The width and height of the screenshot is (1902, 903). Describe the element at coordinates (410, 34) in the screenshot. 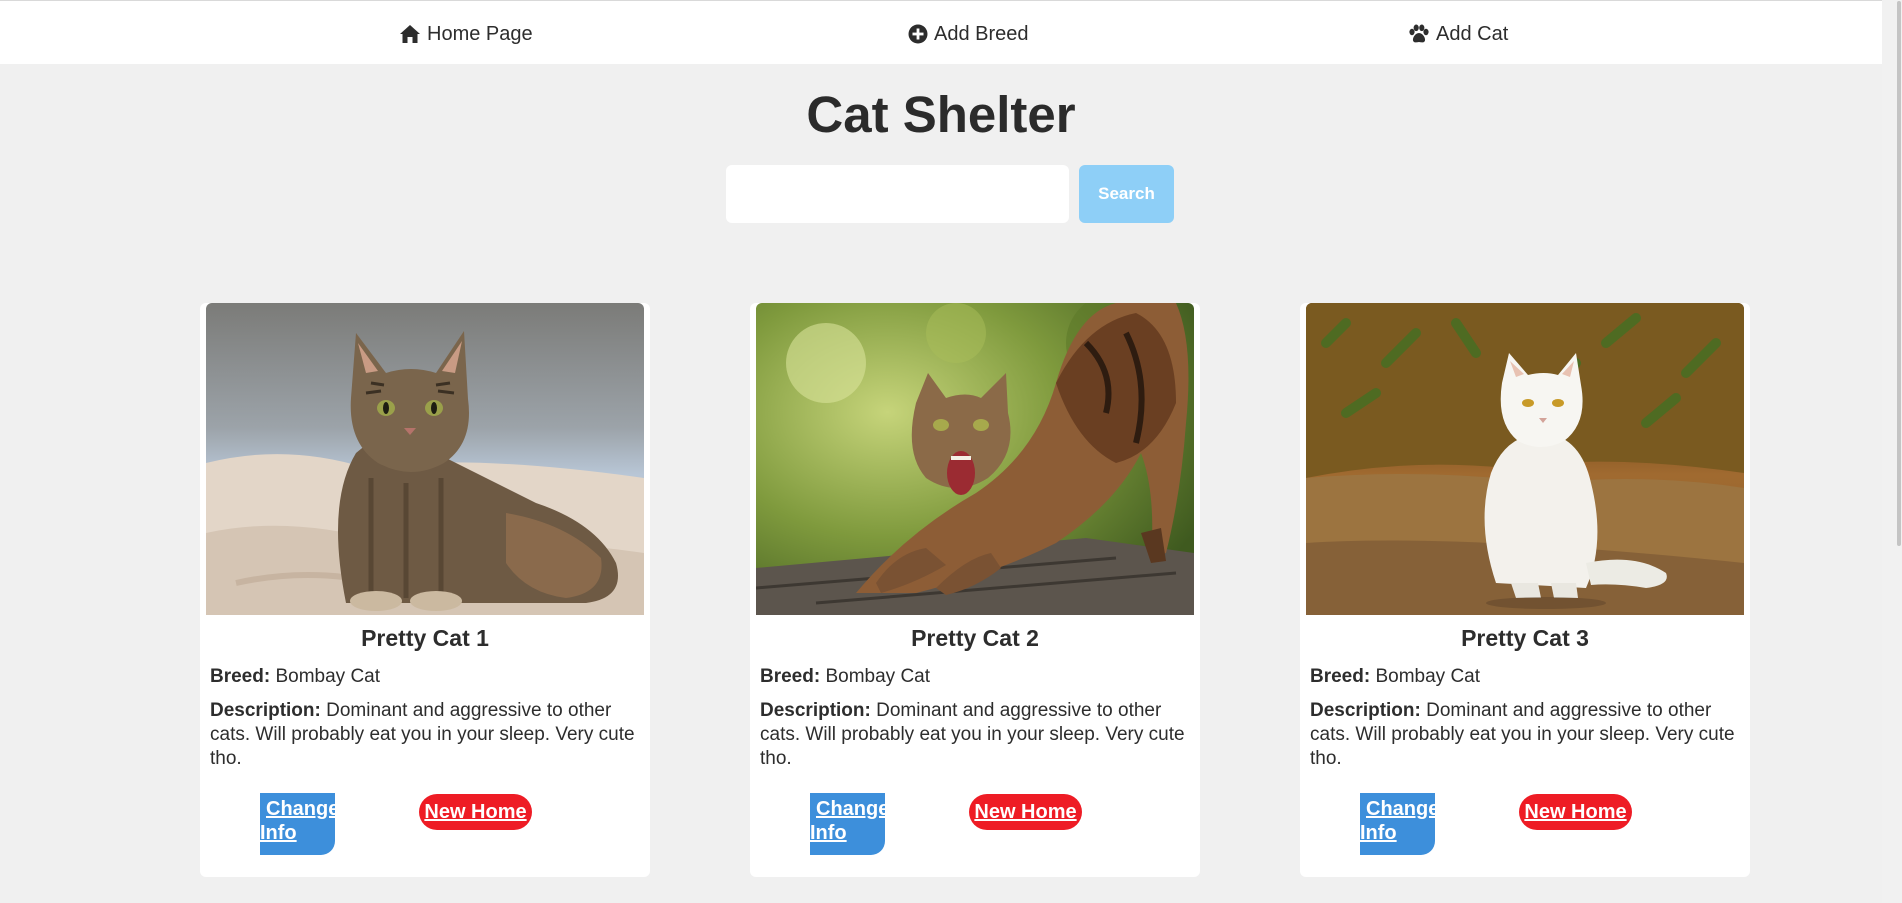

I see `home-icon` at that location.